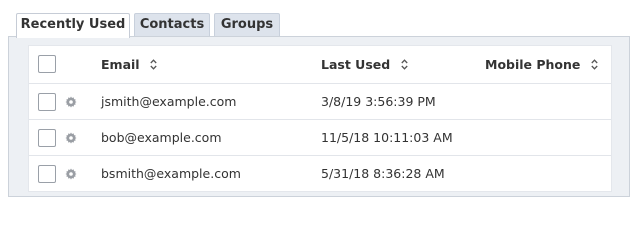  What do you see at coordinates (320, 174) in the screenshot?
I see `table-row: bsmith@example.com 5/31/18 8:36:28 AM` at bounding box center [320, 174].